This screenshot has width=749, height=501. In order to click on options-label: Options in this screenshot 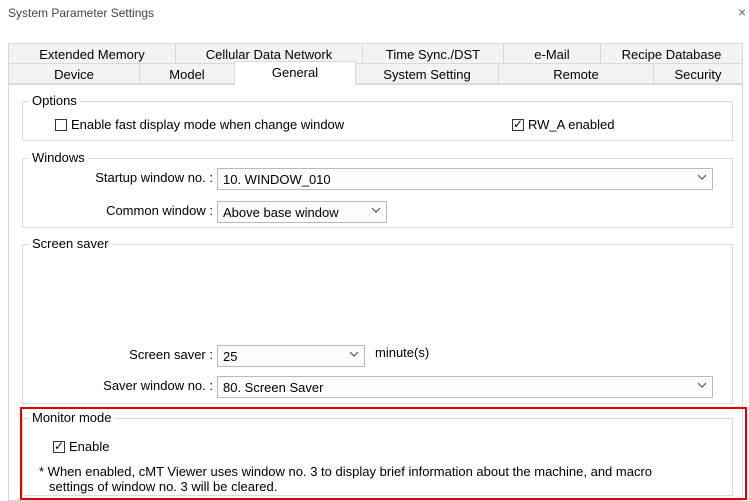, I will do `click(54, 101)`.